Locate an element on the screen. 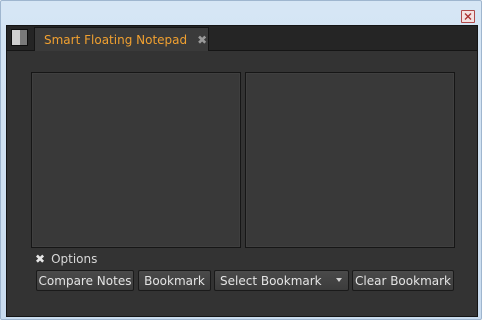 The height and width of the screenshot is (320, 482). pane-menu-icon is located at coordinates (19, 37).